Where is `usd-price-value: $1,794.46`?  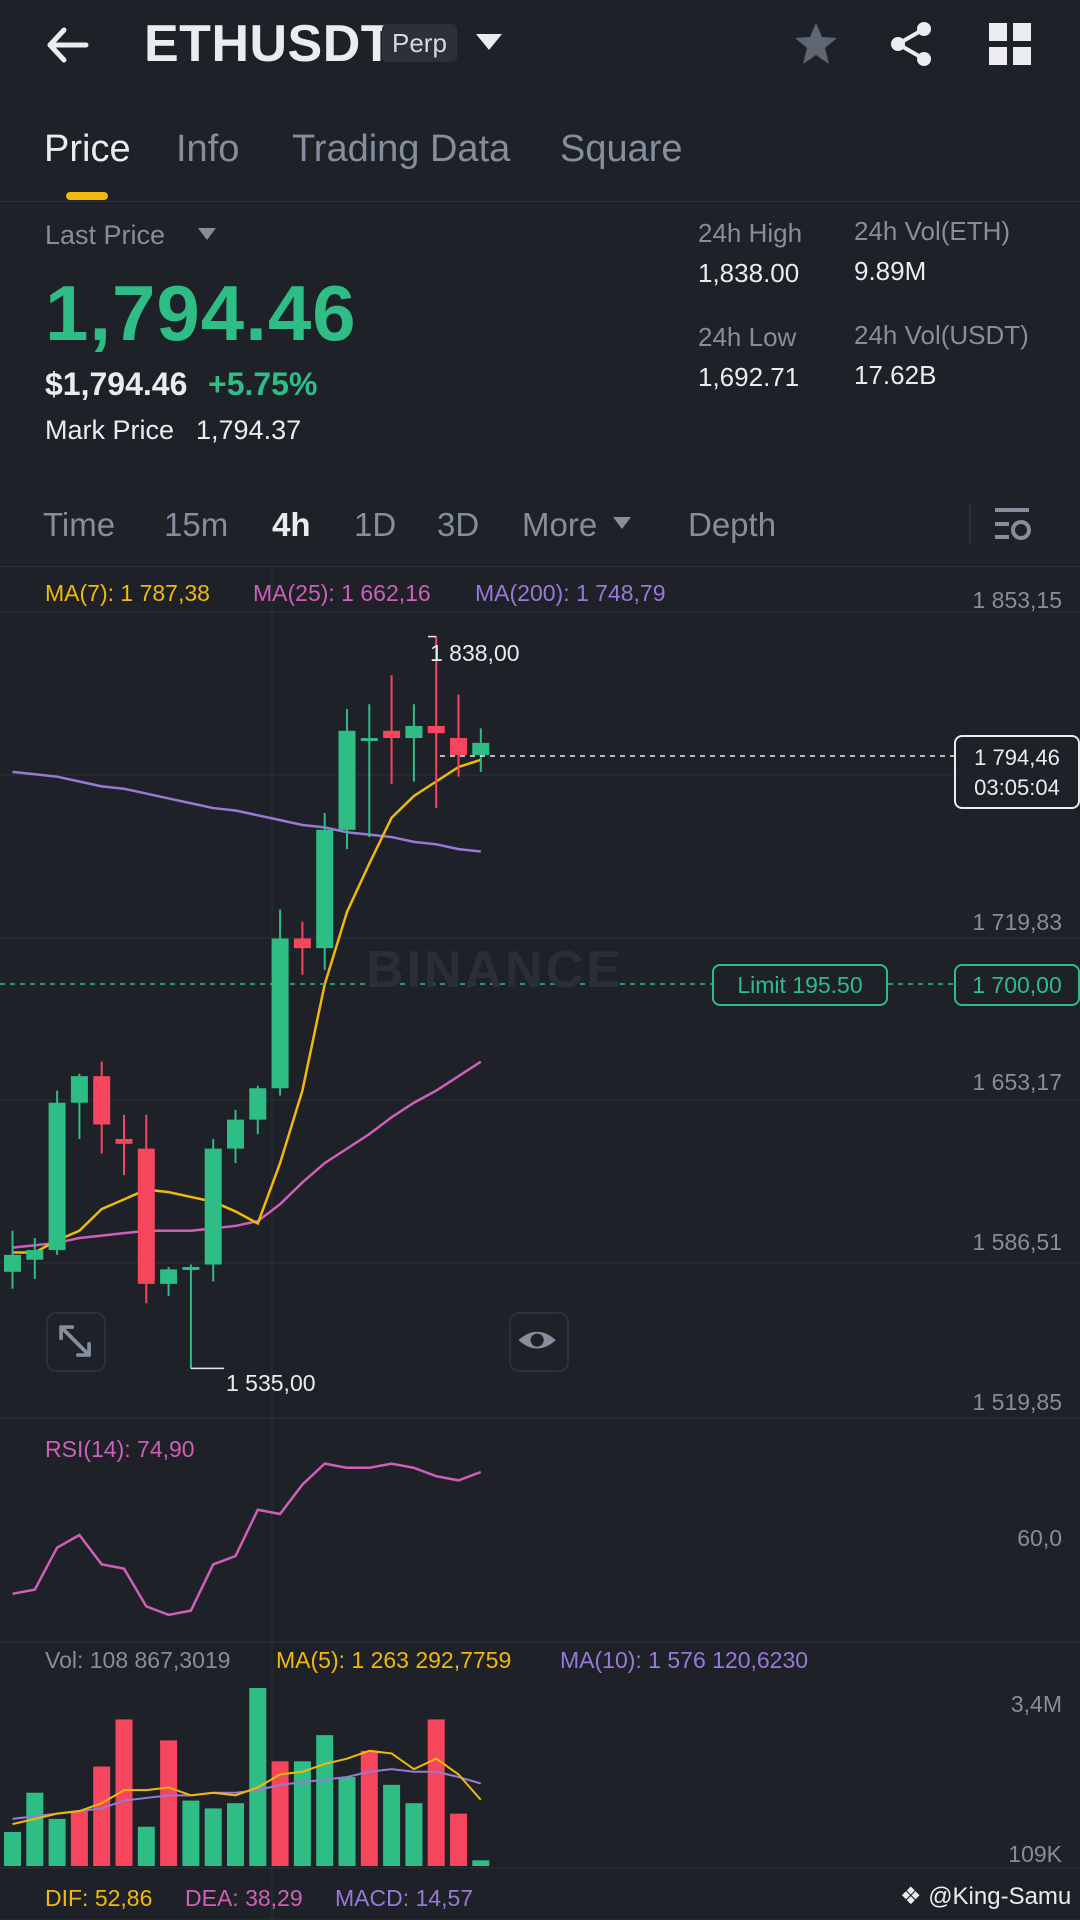 usd-price-value: $1,794.46 is located at coordinates (116, 384).